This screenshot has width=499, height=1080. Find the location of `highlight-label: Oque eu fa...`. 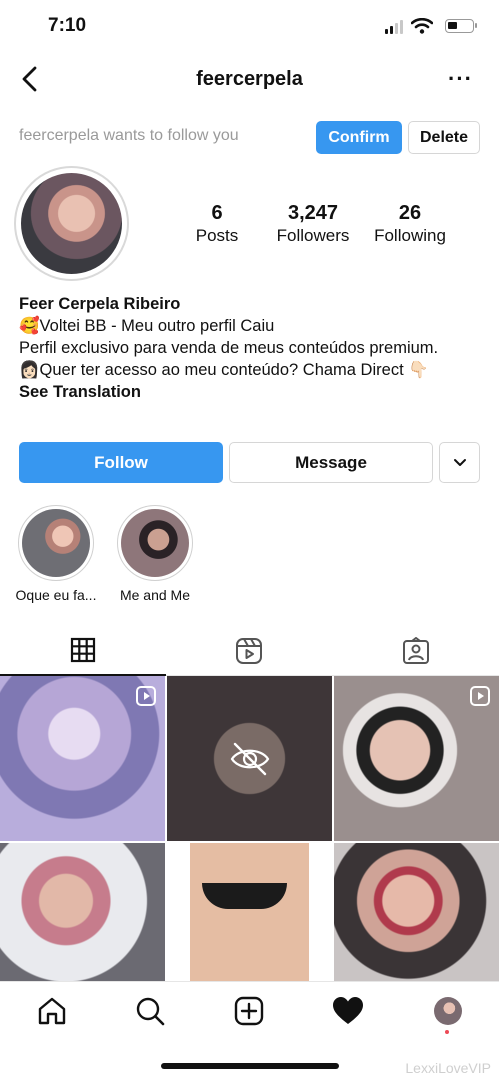

highlight-label: Oque eu fa... is located at coordinates (56, 595).